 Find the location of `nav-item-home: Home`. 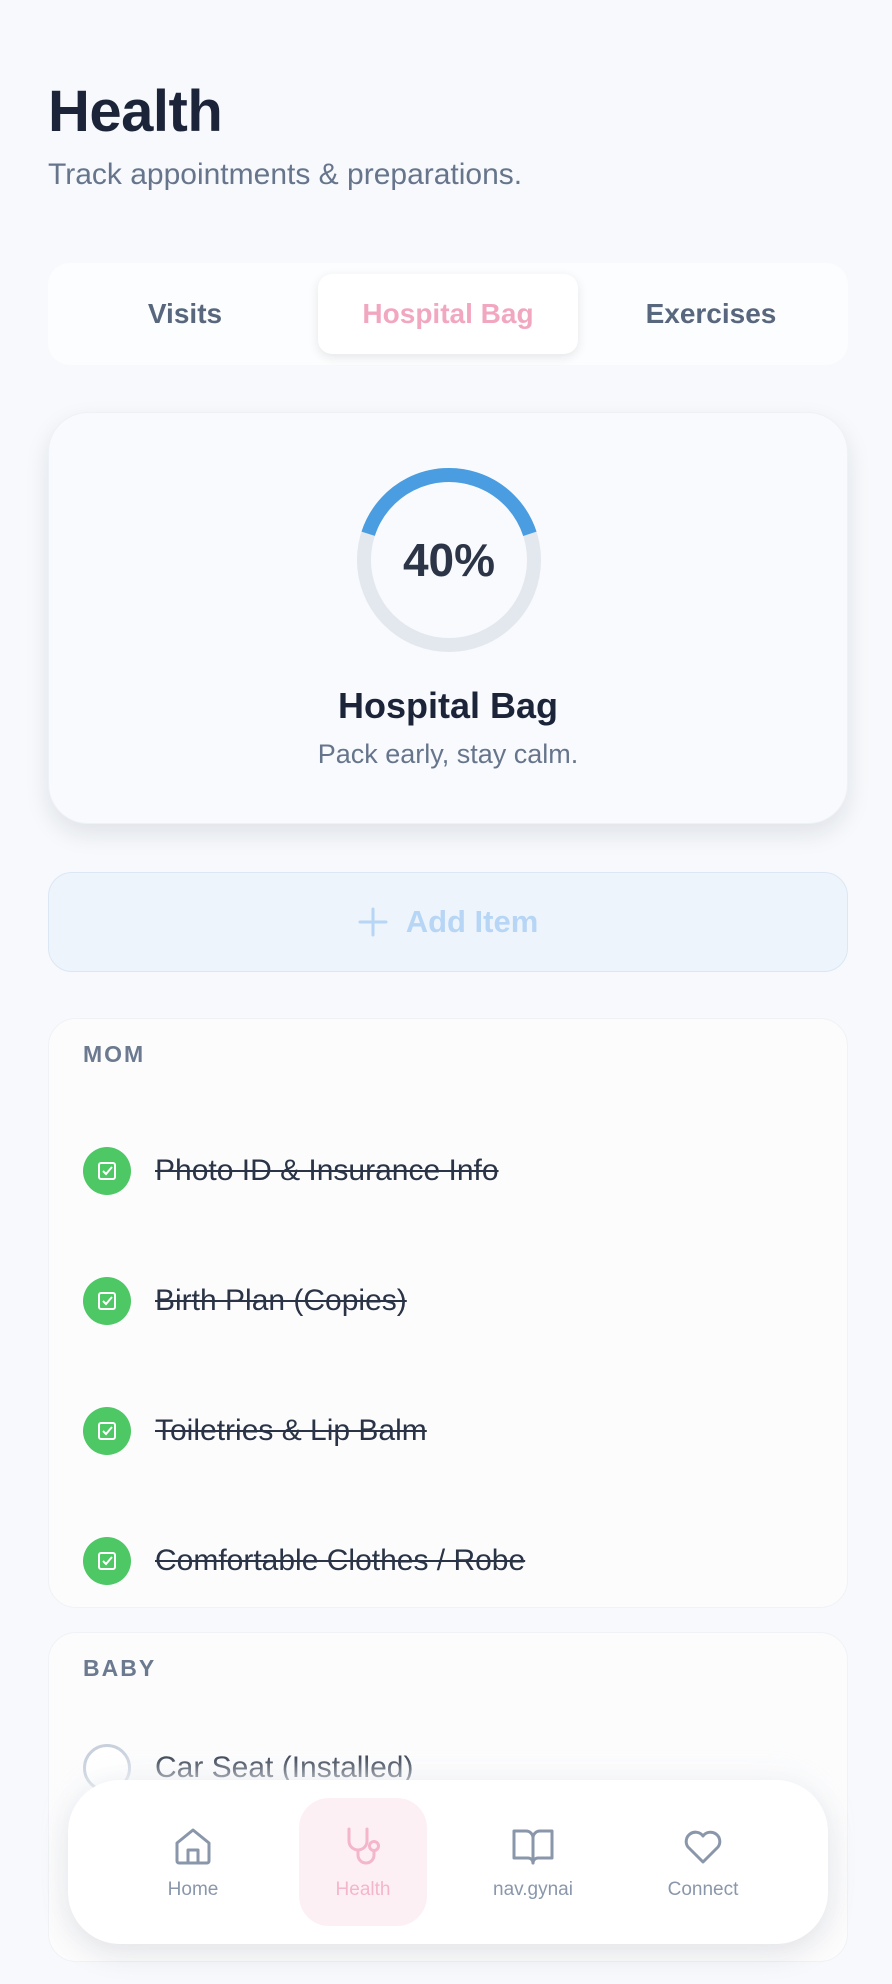

nav-item-home: Home is located at coordinates (193, 1862).